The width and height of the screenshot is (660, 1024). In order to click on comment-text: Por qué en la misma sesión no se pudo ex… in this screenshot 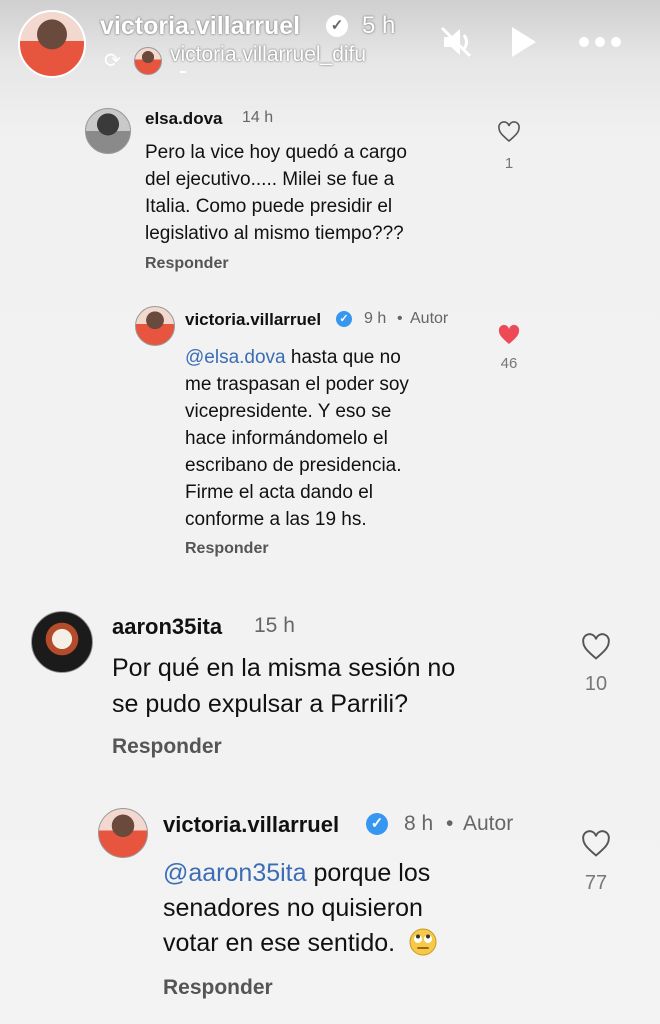, I will do `click(284, 686)`.